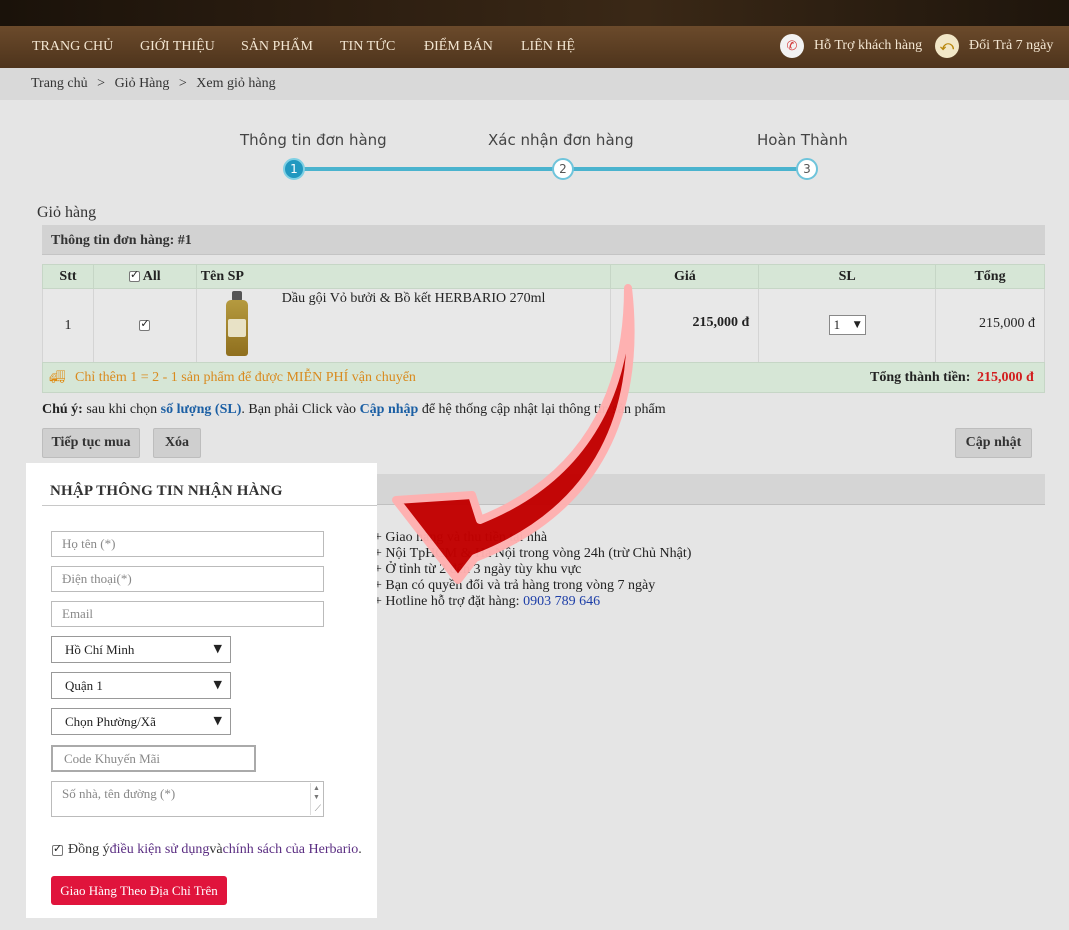 This screenshot has height=930, width=1069. What do you see at coordinates (187, 614) in the screenshot?
I see `email-field: Email` at bounding box center [187, 614].